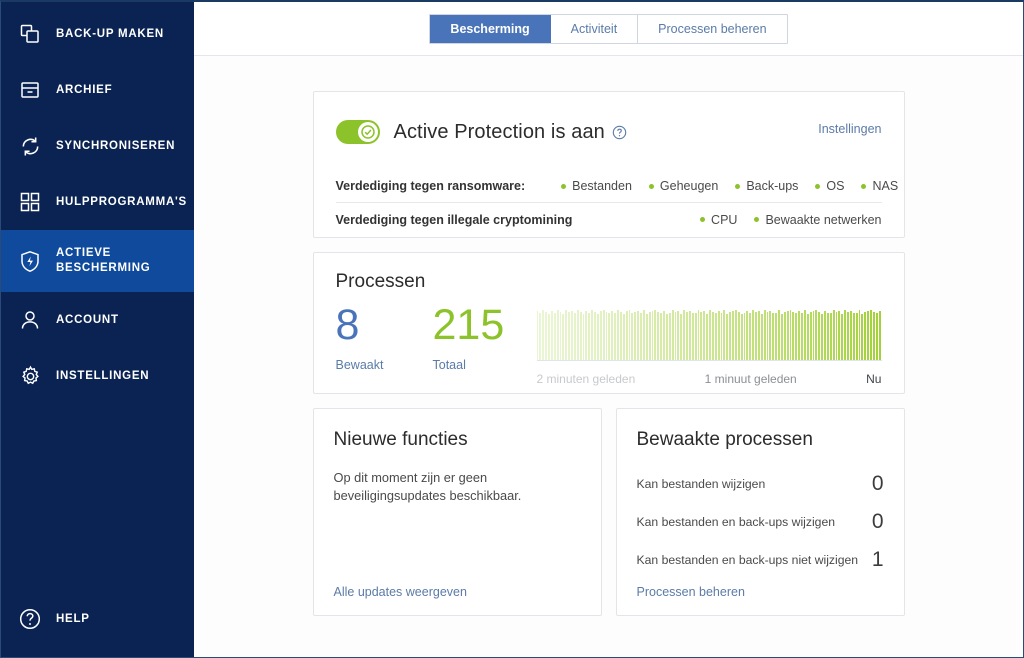 This screenshot has width=1024, height=658. Describe the element at coordinates (97, 146) in the screenshot. I see `sidebar-item-sync: SYNCHRONISEREN` at that location.